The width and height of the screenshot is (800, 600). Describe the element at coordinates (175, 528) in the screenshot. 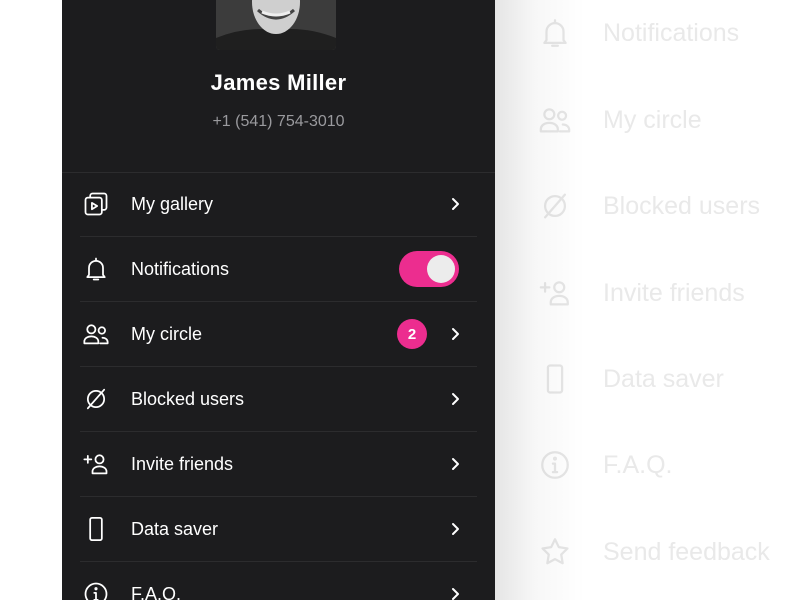

I see `menu-item-label: Data saver` at that location.